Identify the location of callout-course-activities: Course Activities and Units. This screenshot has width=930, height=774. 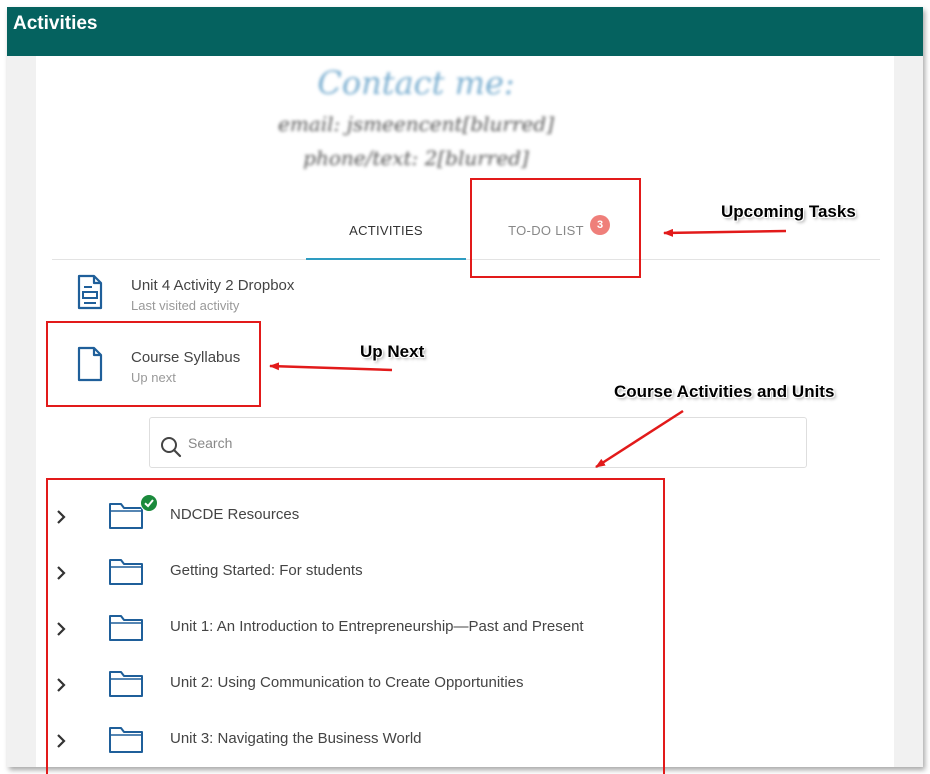
(724, 391).